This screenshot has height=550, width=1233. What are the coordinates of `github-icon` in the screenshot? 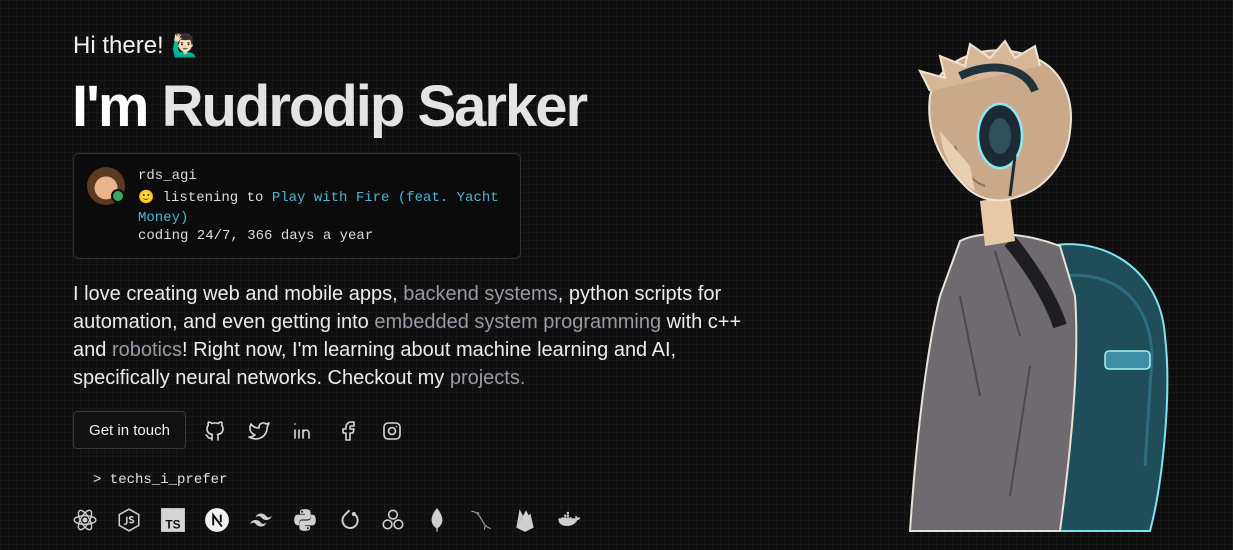 It's located at (215, 431).